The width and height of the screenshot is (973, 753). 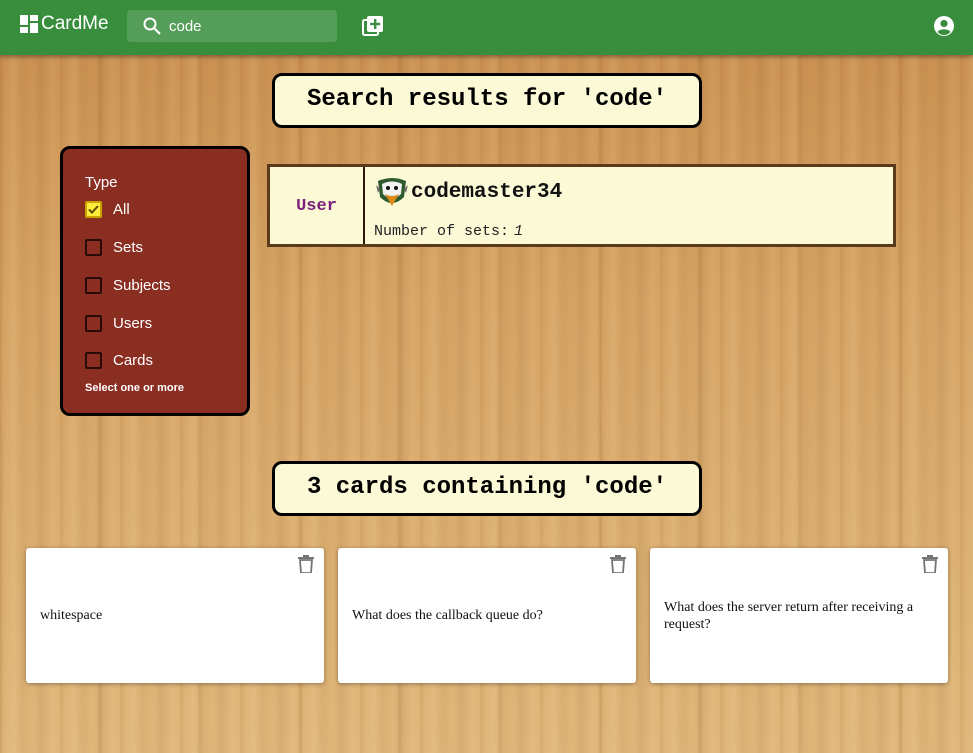 I want to click on search-results-heading: Search results for 'code', so click(x=487, y=100).